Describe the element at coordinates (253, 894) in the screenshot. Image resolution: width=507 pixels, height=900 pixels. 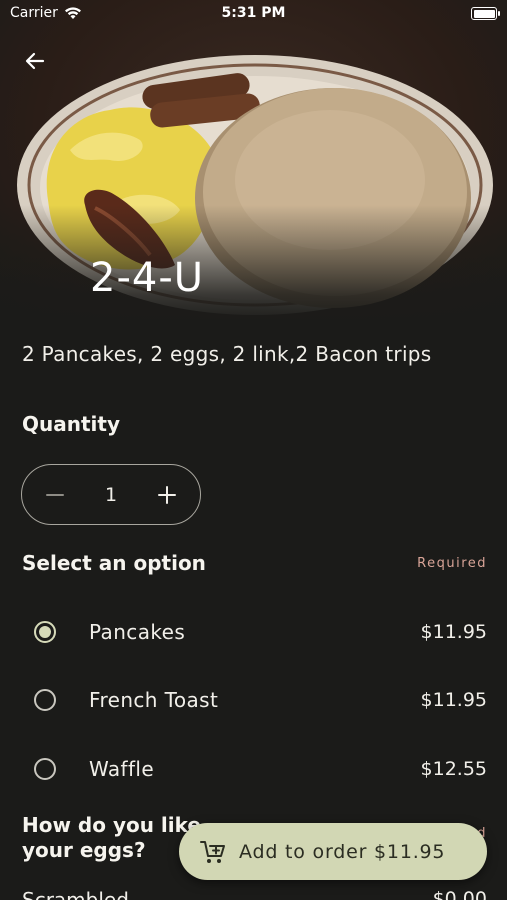
I see `option-row-scrambled: Scrambled $0.00` at that location.